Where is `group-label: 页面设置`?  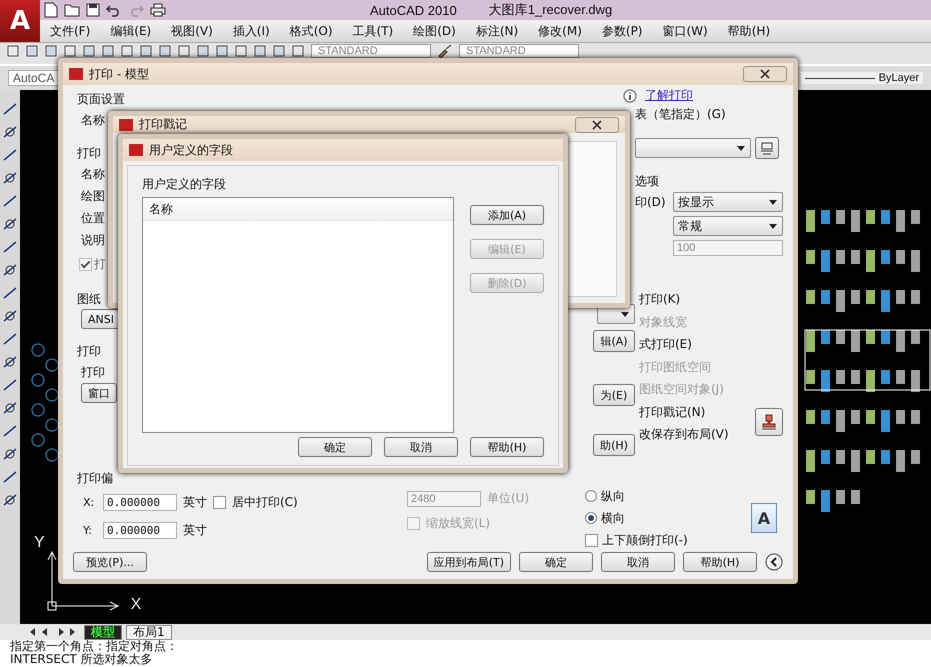 group-label: 页面设置 is located at coordinates (101, 99).